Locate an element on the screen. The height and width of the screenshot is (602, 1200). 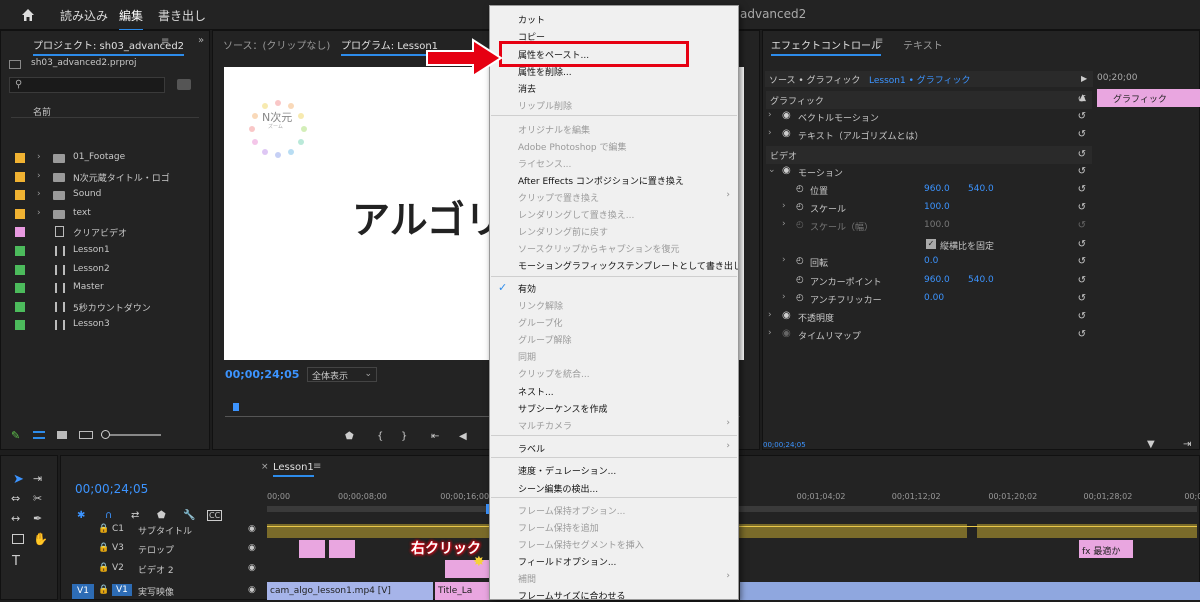
tab-text: テキスト is located at coordinates (923, 44).